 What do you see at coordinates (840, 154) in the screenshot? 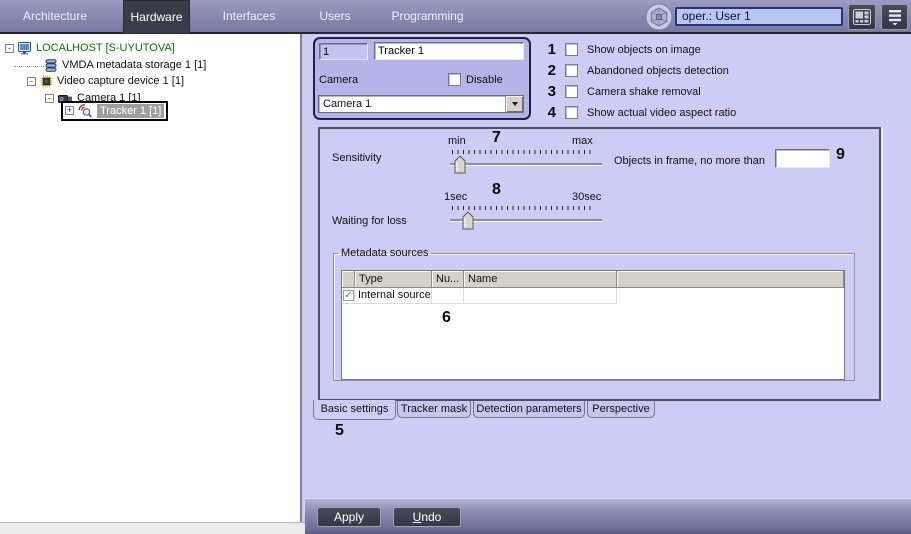
I see `annotation-number: 9` at bounding box center [840, 154].